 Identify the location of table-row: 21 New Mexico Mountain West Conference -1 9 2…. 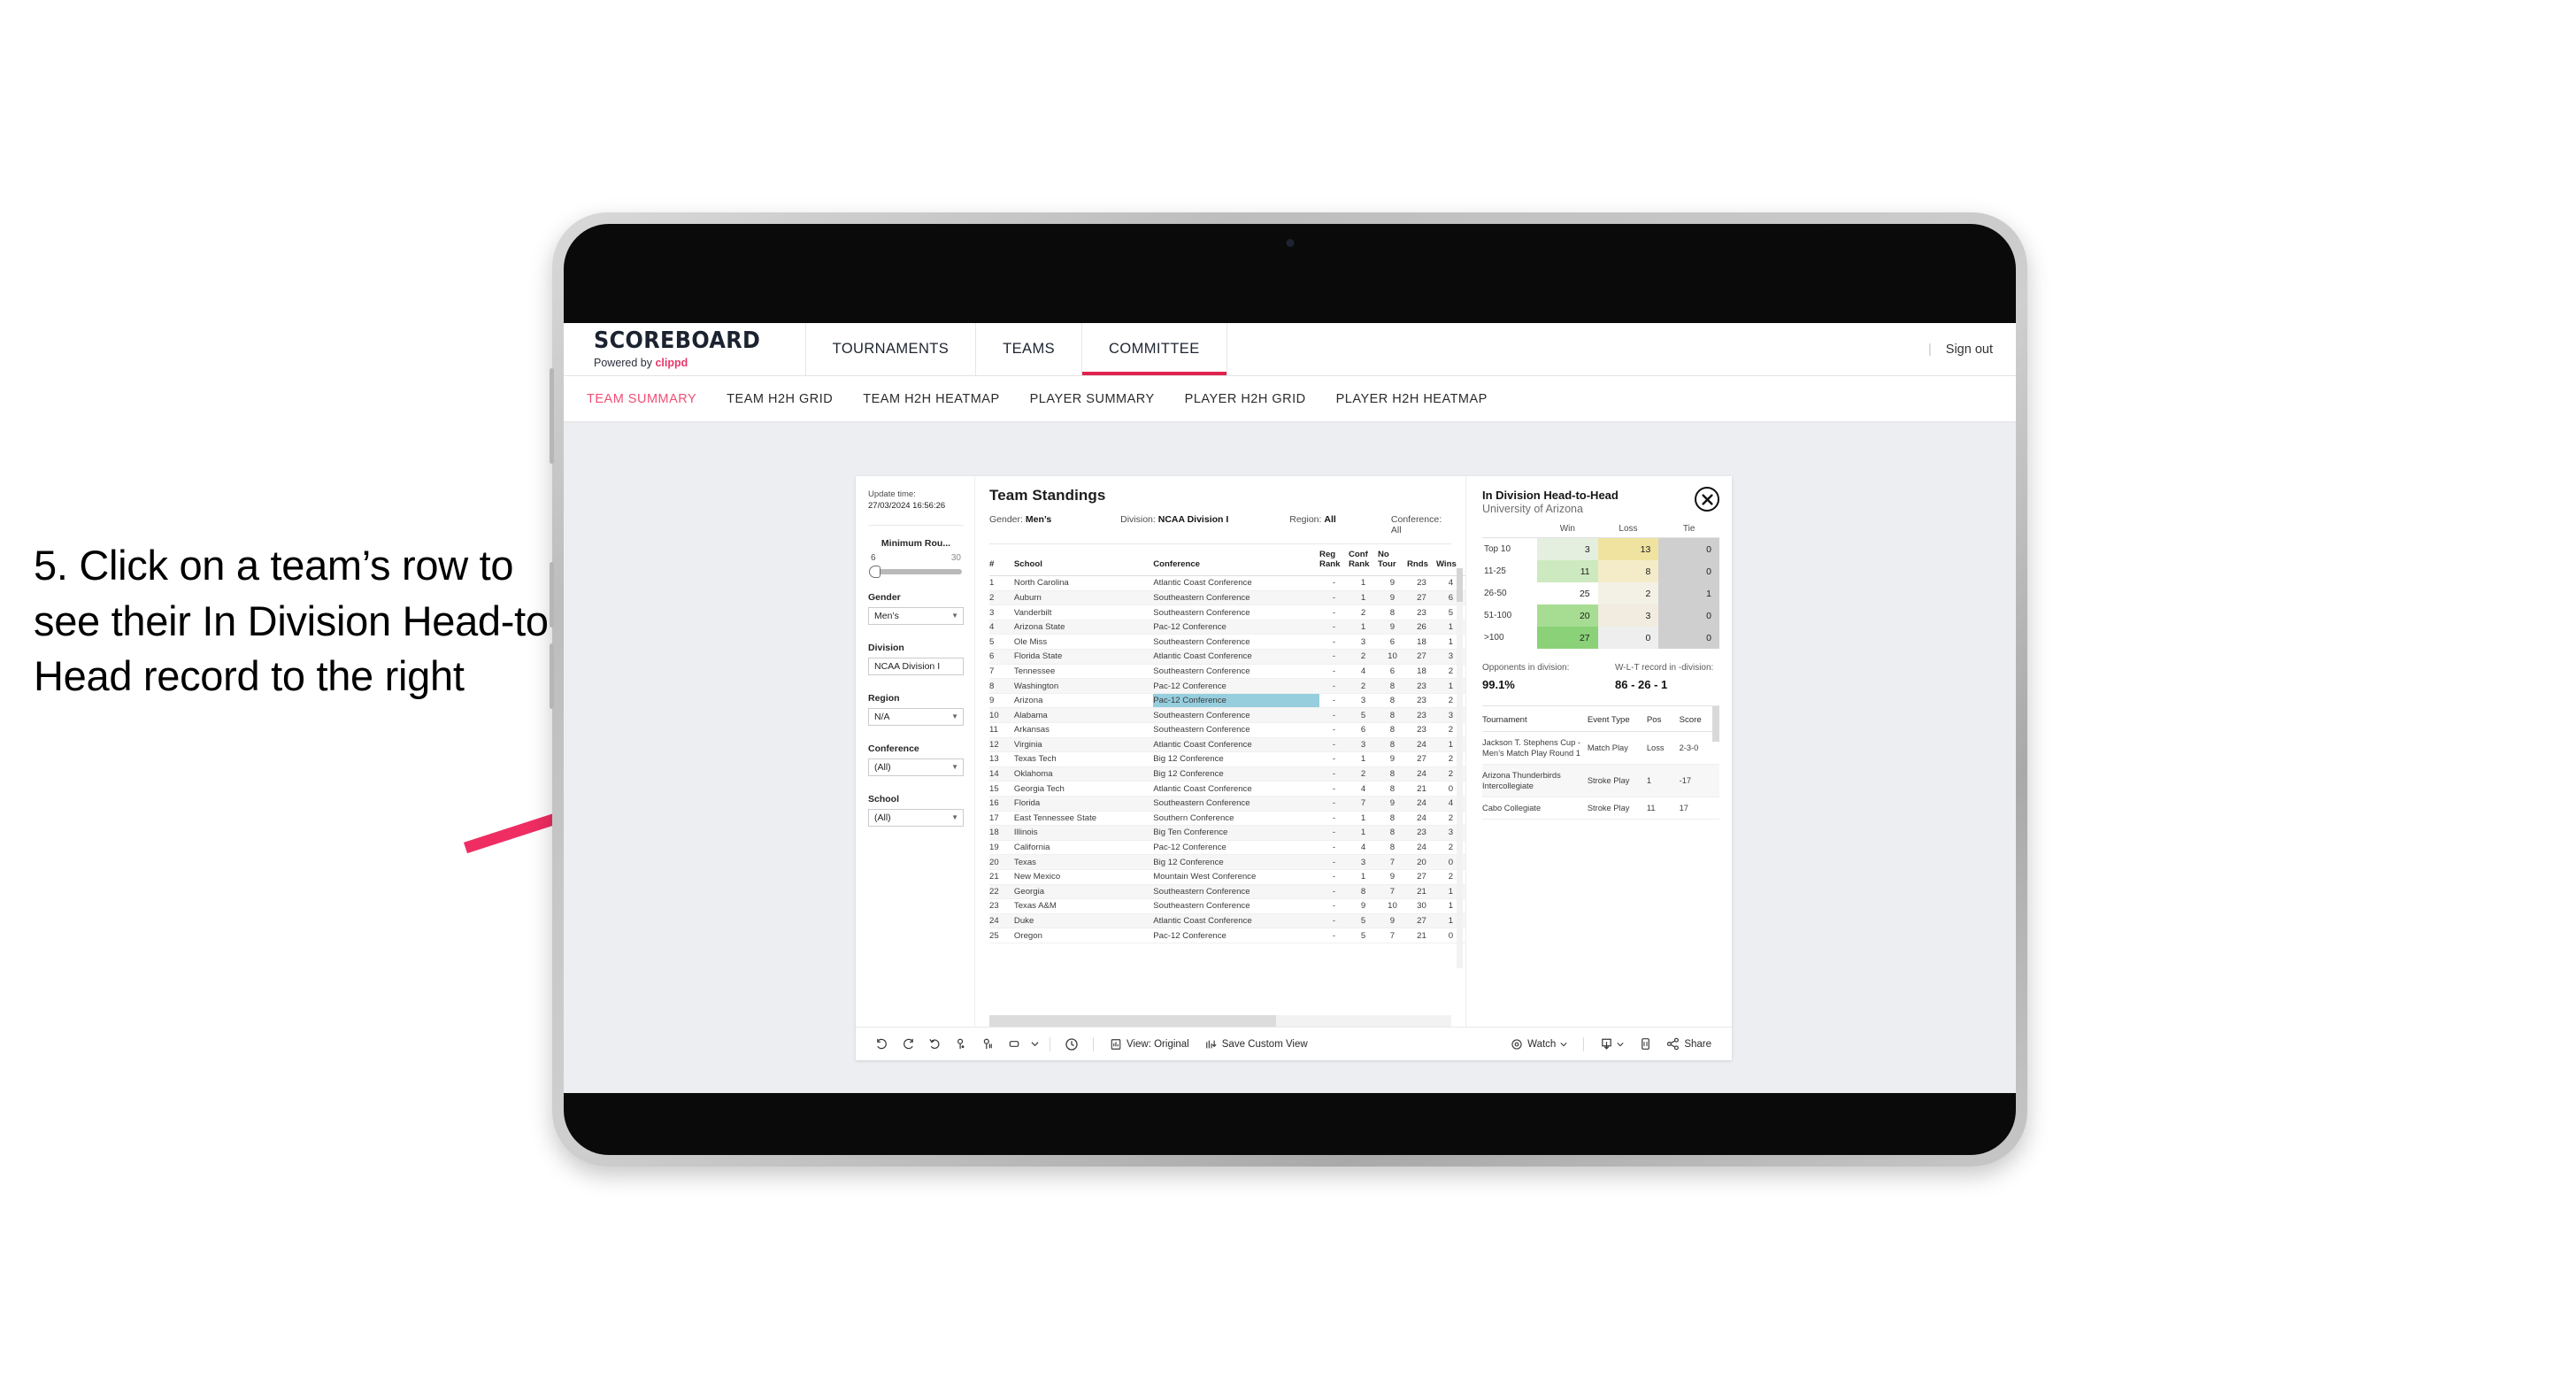
(1227, 877).